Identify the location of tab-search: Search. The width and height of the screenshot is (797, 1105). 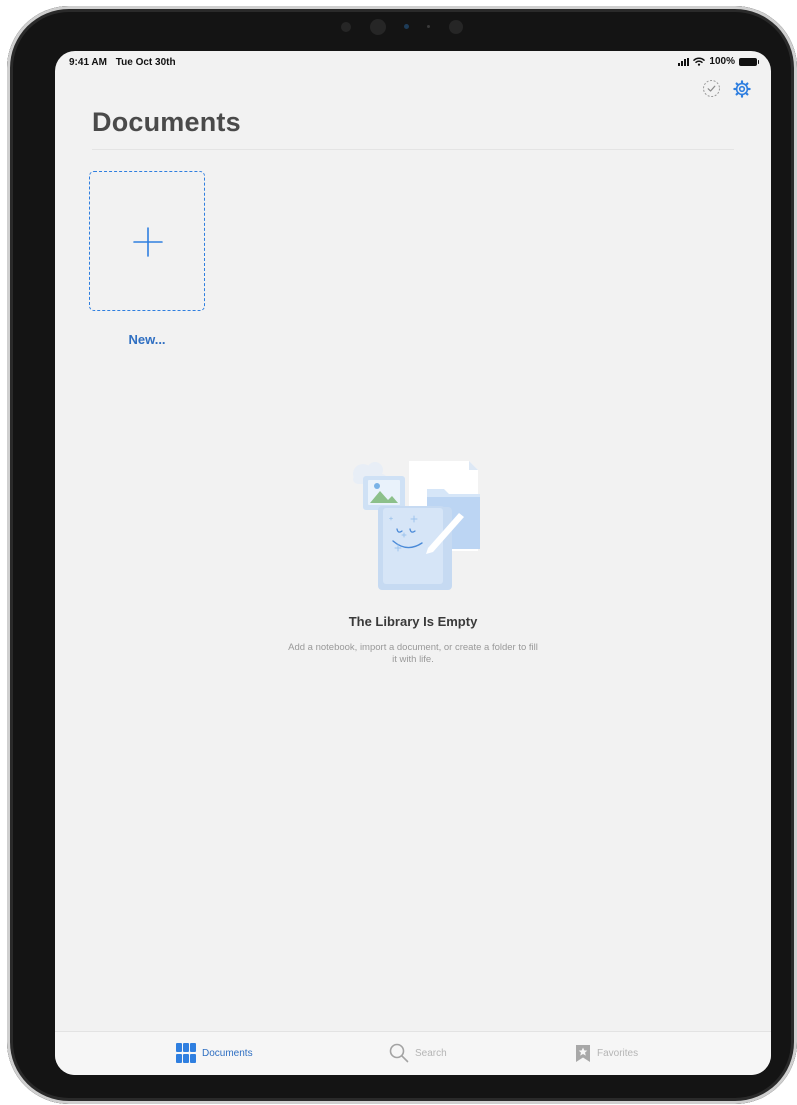
(418, 1053).